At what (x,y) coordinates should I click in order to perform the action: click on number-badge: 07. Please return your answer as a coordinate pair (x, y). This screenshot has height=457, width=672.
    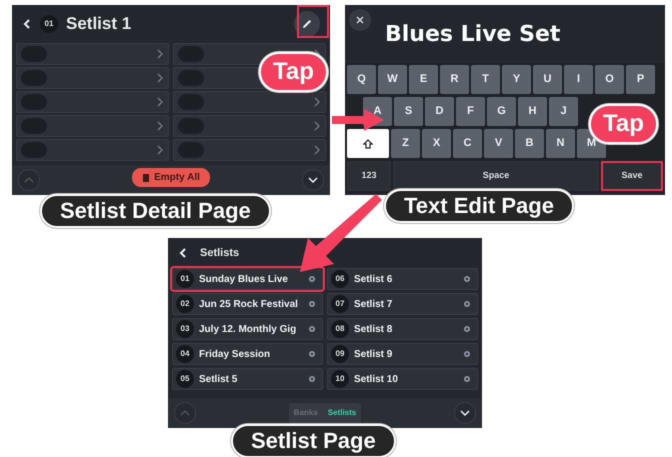
    Looking at the image, I should click on (340, 304).